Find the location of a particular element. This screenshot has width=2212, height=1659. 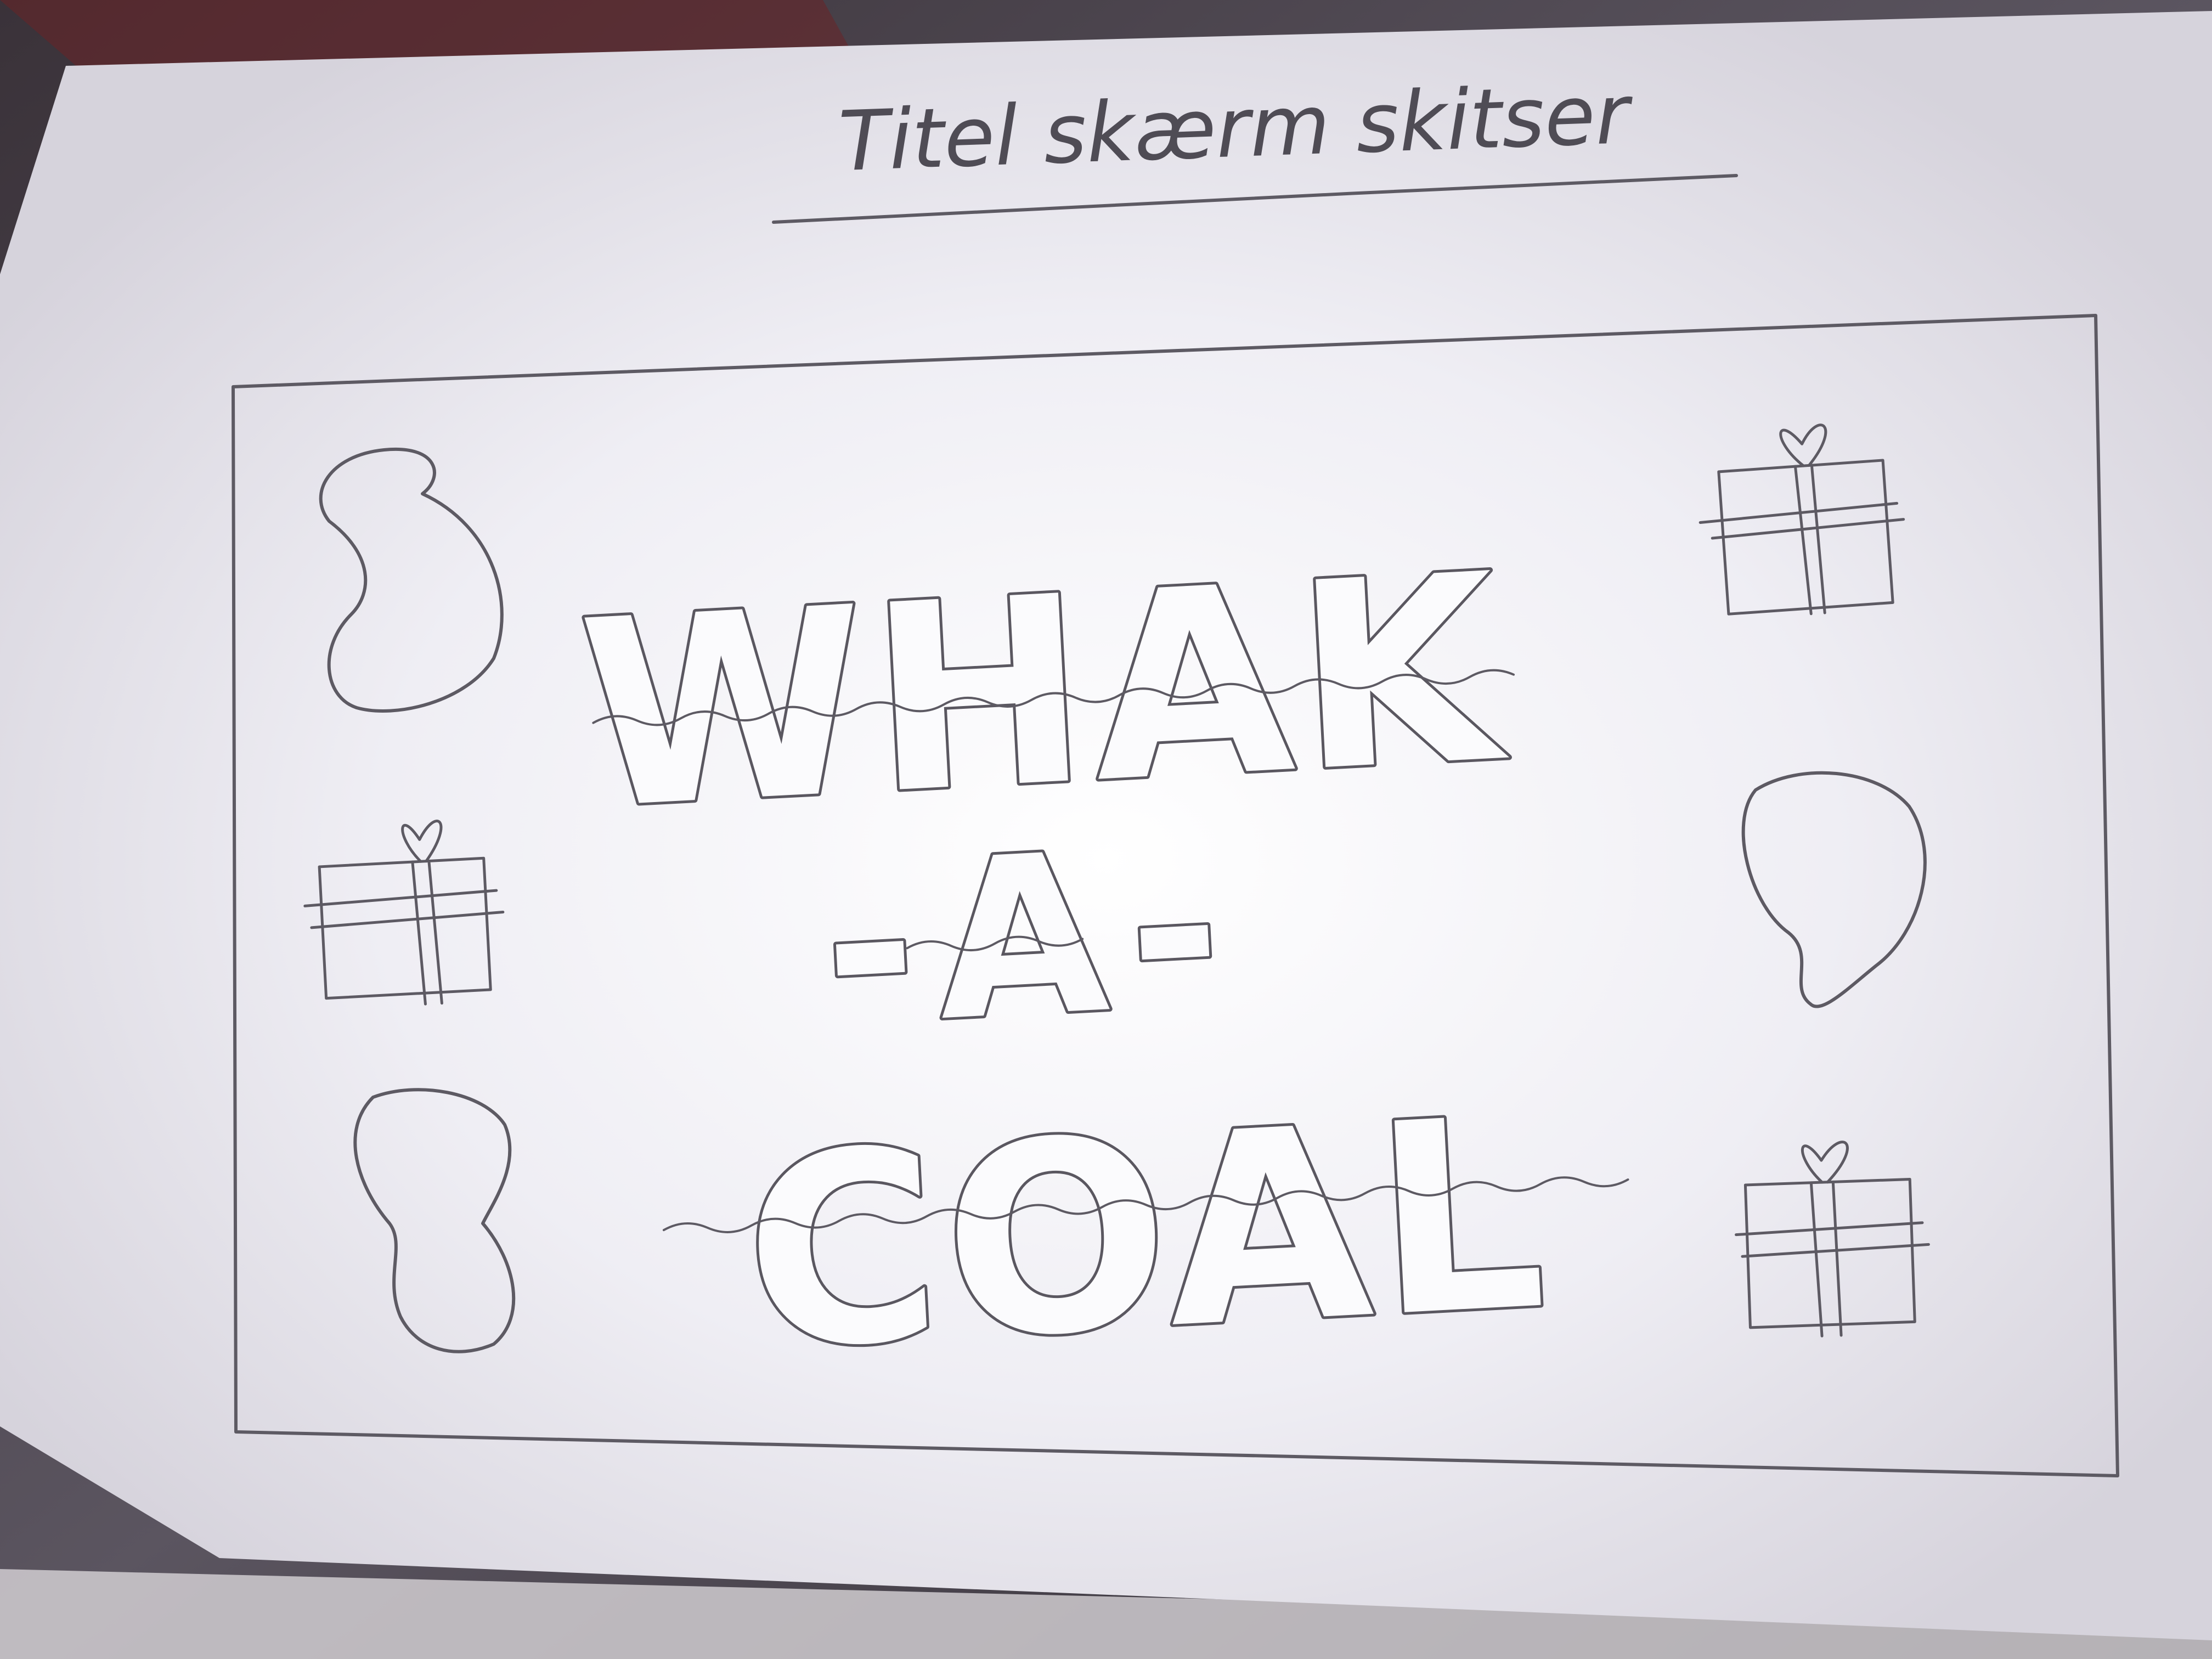

title-line-2: -A- is located at coordinates (1032, 938).